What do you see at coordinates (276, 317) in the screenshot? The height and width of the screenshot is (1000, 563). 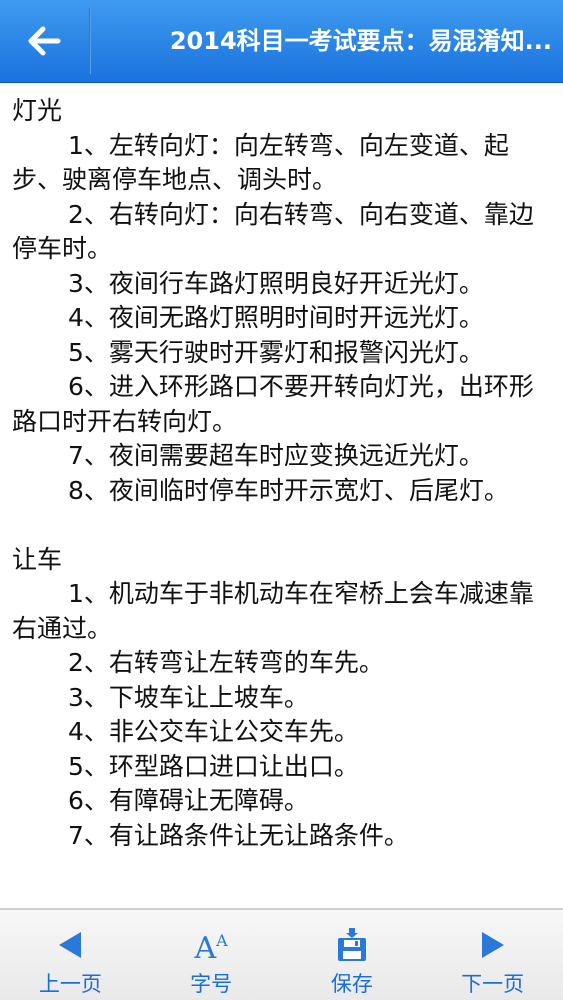 I see `list-item: 4、夜间无路灯照明时间时开远光灯。` at bounding box center [276, 317].